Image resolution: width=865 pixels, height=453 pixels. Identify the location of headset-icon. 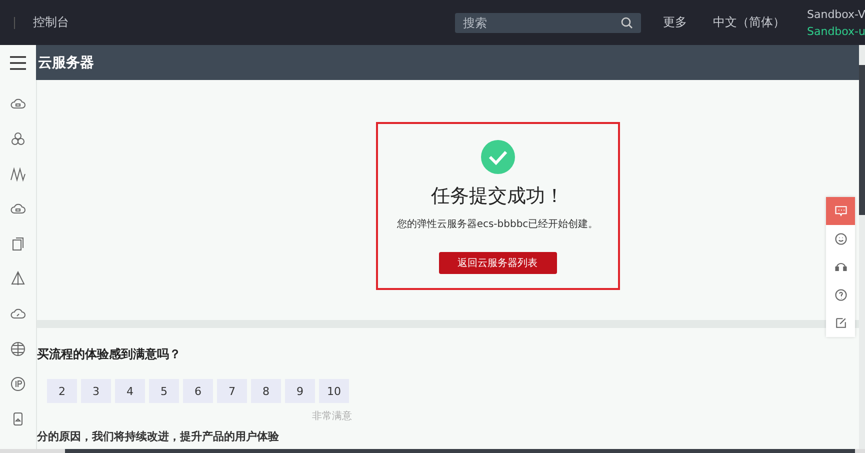
(841, 267).